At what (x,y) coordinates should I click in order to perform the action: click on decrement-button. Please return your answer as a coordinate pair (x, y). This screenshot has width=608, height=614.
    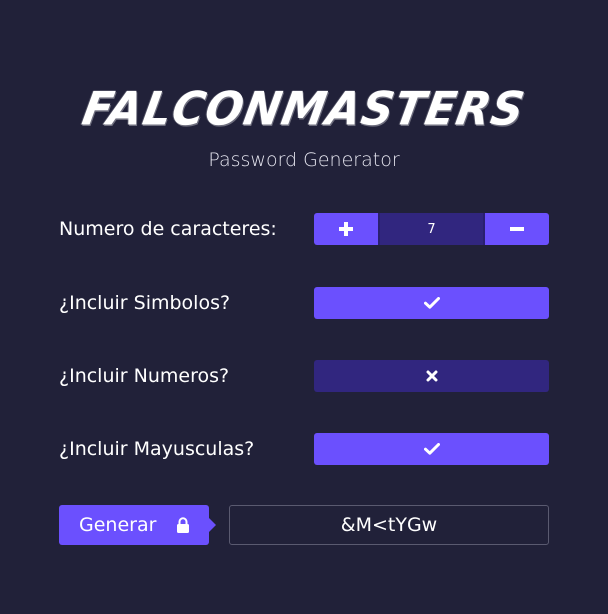
    Looking at the image, I should click on (517, 229).